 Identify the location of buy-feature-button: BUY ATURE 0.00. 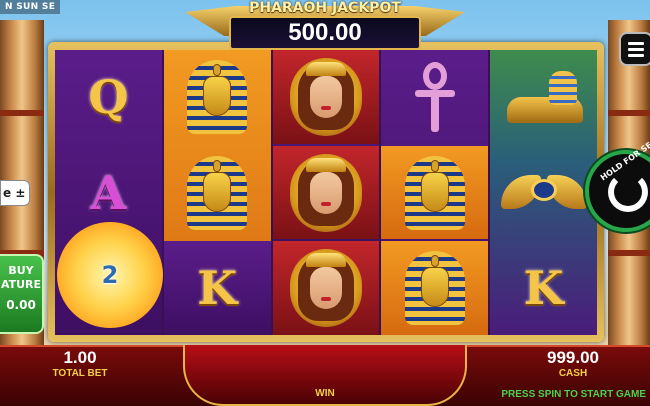
(22, 294).